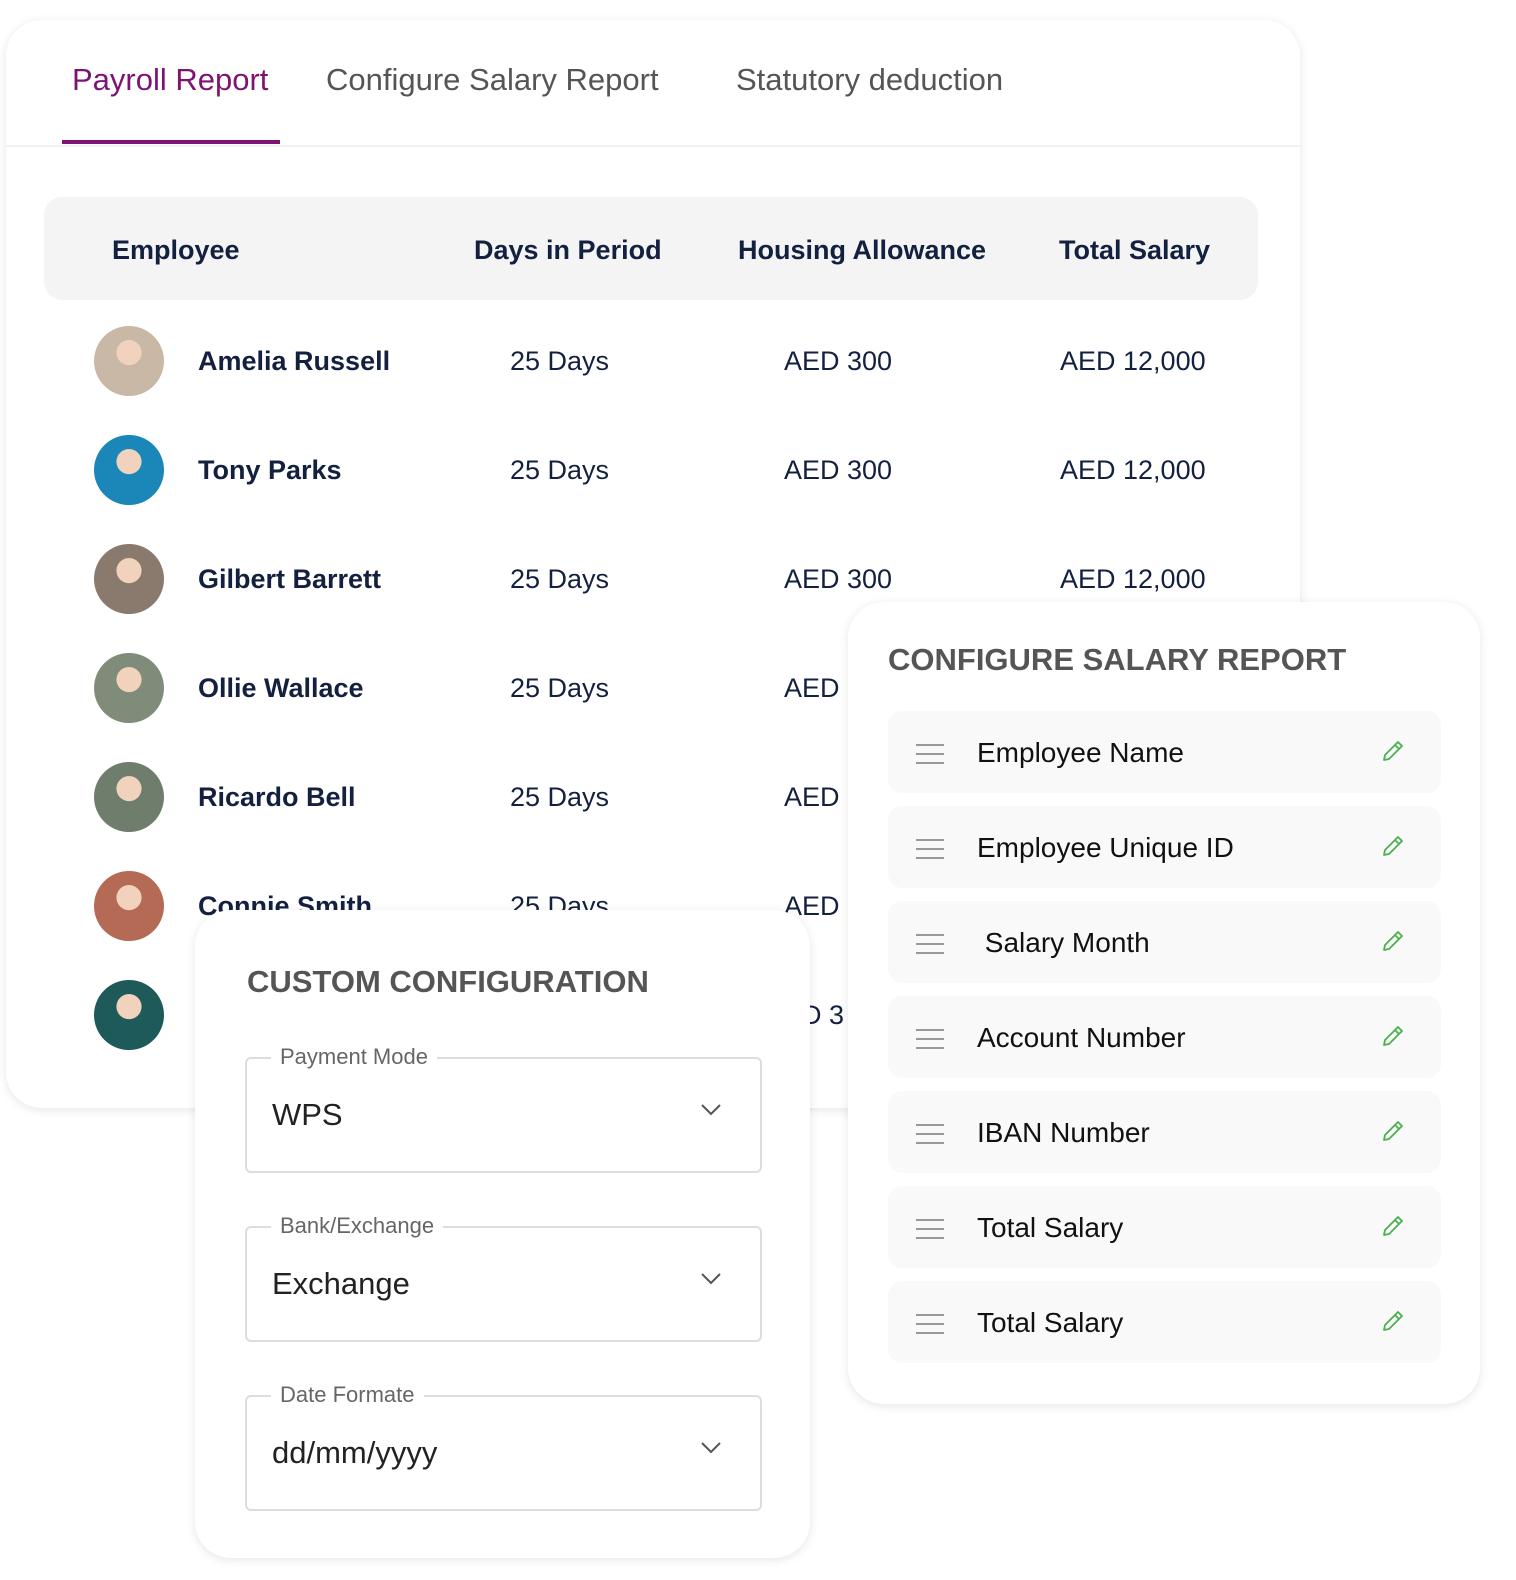 This screenshot has width=1516, height=1580. What do you see at coordinates (357, 1226) in the screenshot?
I see `field-label: Bank/Exchange` at bounding box center [357, 1226].